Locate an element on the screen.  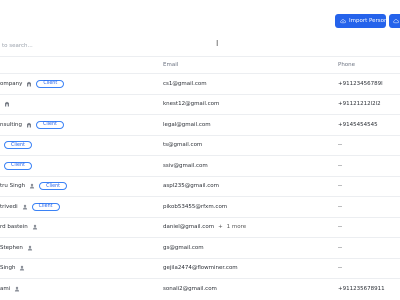
contact-name-cell is located at coordinates (80, 105).